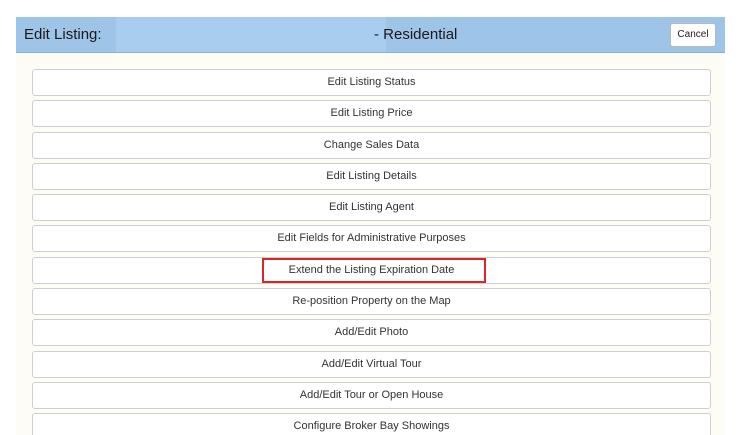  Describe the element at coordinates (371, 114) in the screenshot. I see `edit-listing-price-button: Edit Listing Price` at that location.